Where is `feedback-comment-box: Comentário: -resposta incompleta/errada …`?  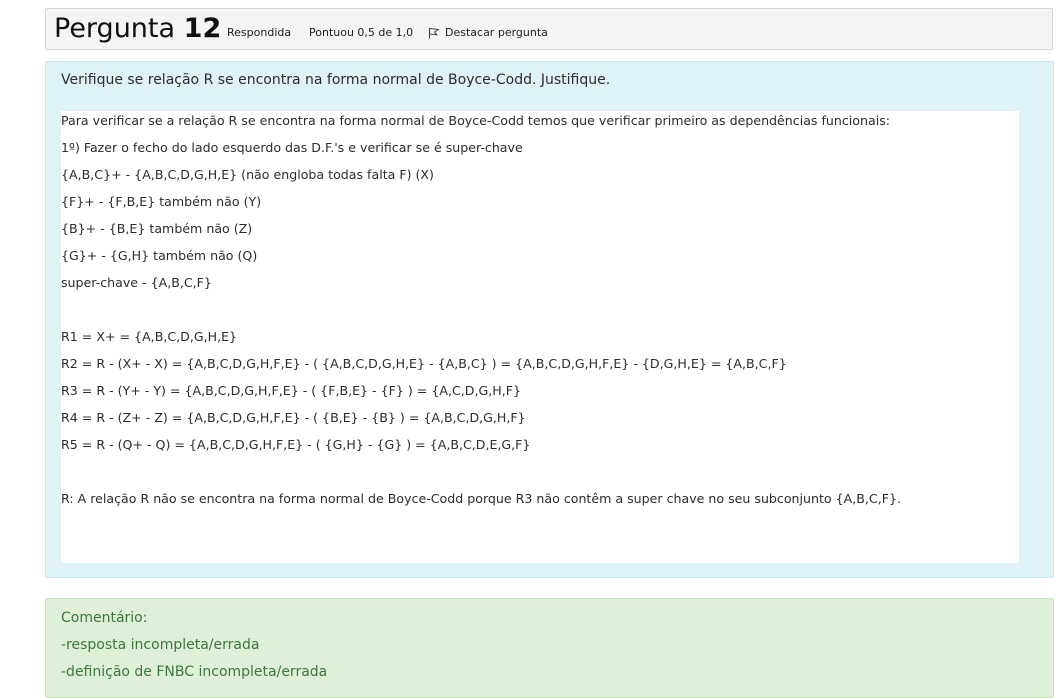 feedback-comment-box: Comentário: -resposta incompleta/errada … is located at coordinates (549, 648).